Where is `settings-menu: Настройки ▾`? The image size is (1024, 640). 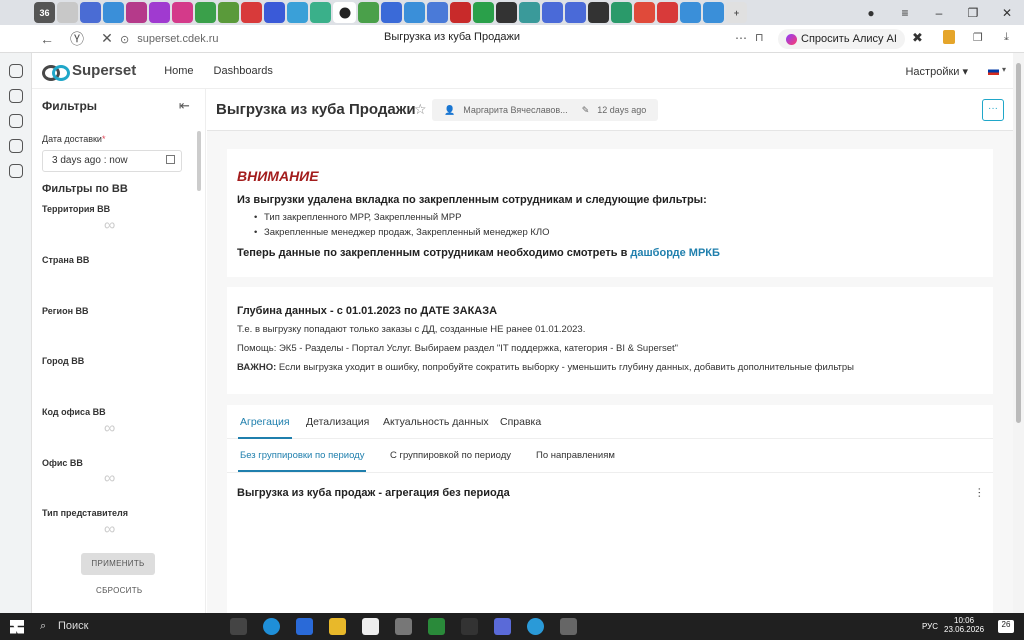 settings-menu: Настройки ▾ is located at coordinates (936, 71).